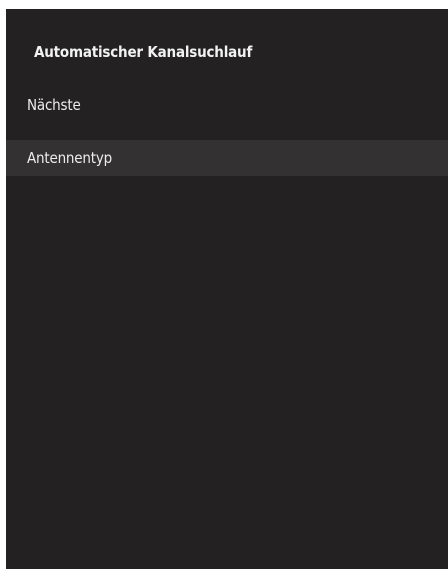 The image size is (448, 573). I want to click on page-title: Automatischer Kanalsuchlauf, so click(143, 52).